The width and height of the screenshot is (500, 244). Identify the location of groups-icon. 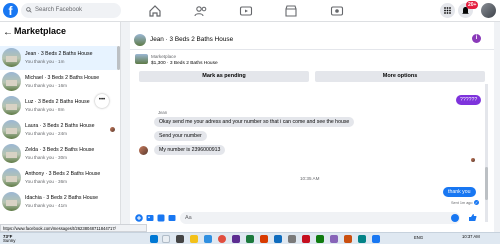
(337, 11).